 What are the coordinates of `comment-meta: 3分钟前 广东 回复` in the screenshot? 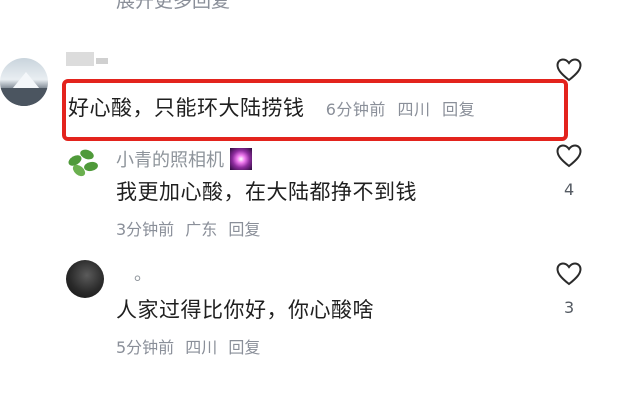 It's located at (191, 228).